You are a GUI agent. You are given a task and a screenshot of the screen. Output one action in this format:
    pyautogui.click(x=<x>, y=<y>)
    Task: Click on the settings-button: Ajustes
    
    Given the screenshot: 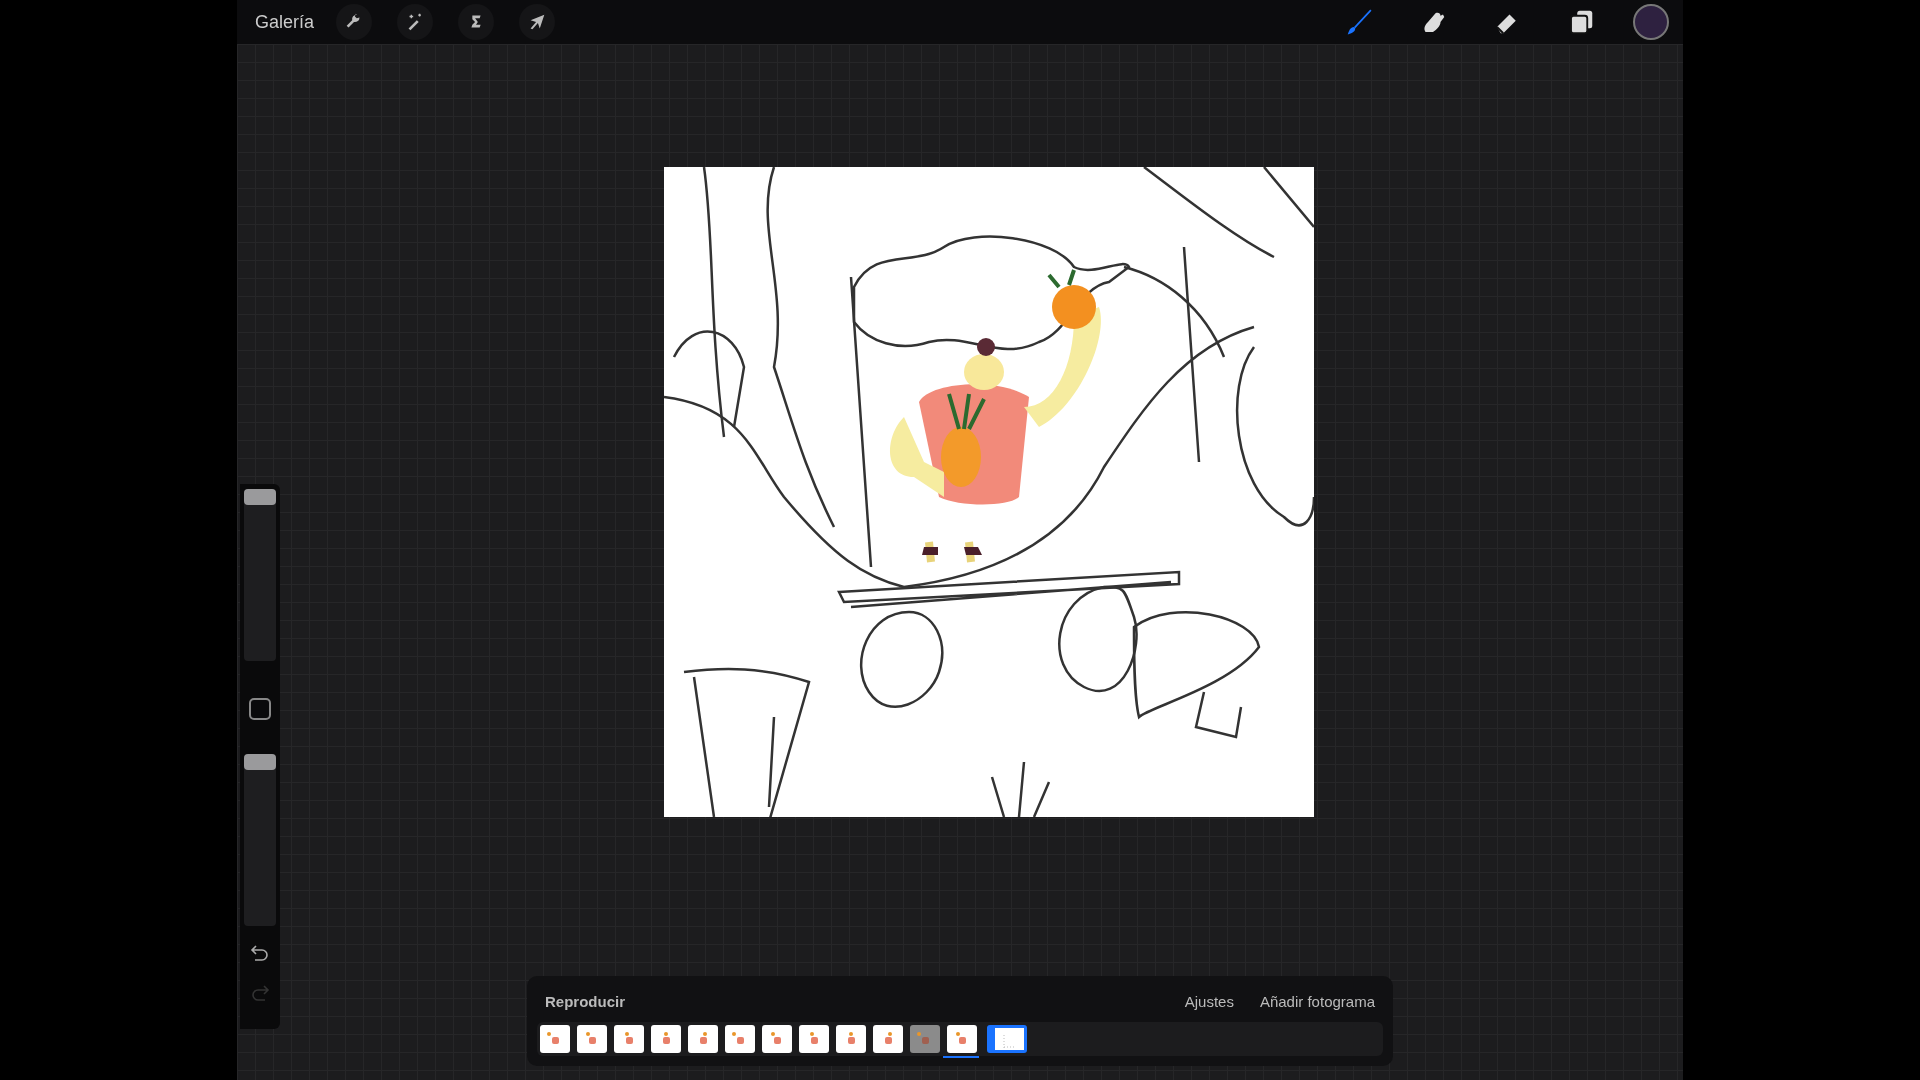 What is the action you would take?
    pyautogui.click(x=1209, y=1001)
    